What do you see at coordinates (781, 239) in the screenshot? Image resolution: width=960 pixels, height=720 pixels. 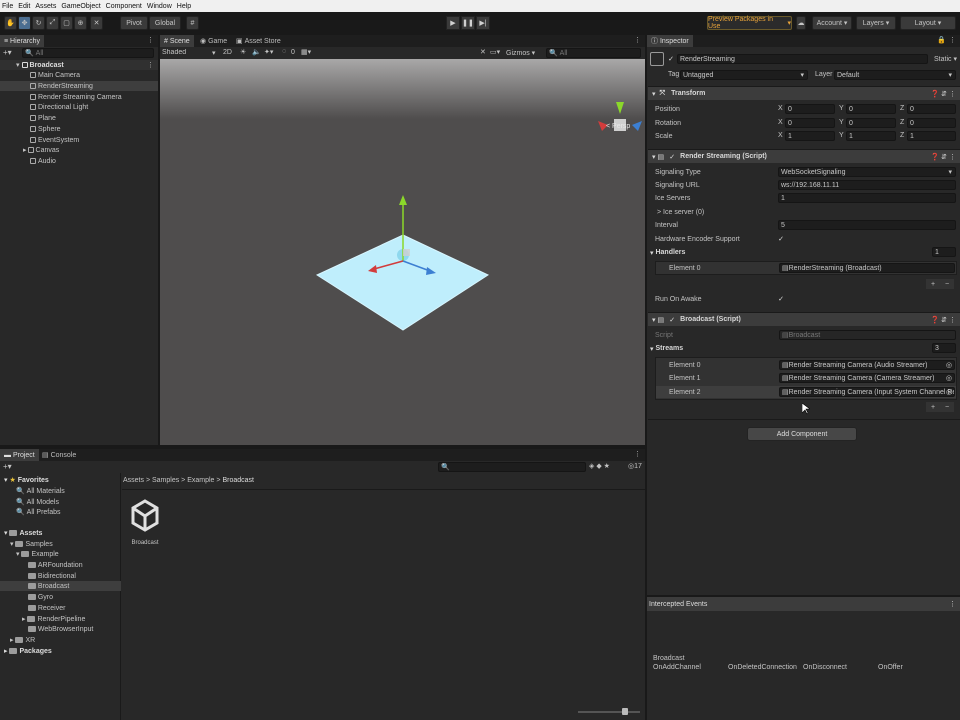 I see `hw-encoder-checkbox: ✓` at bounding box center [781, 239].